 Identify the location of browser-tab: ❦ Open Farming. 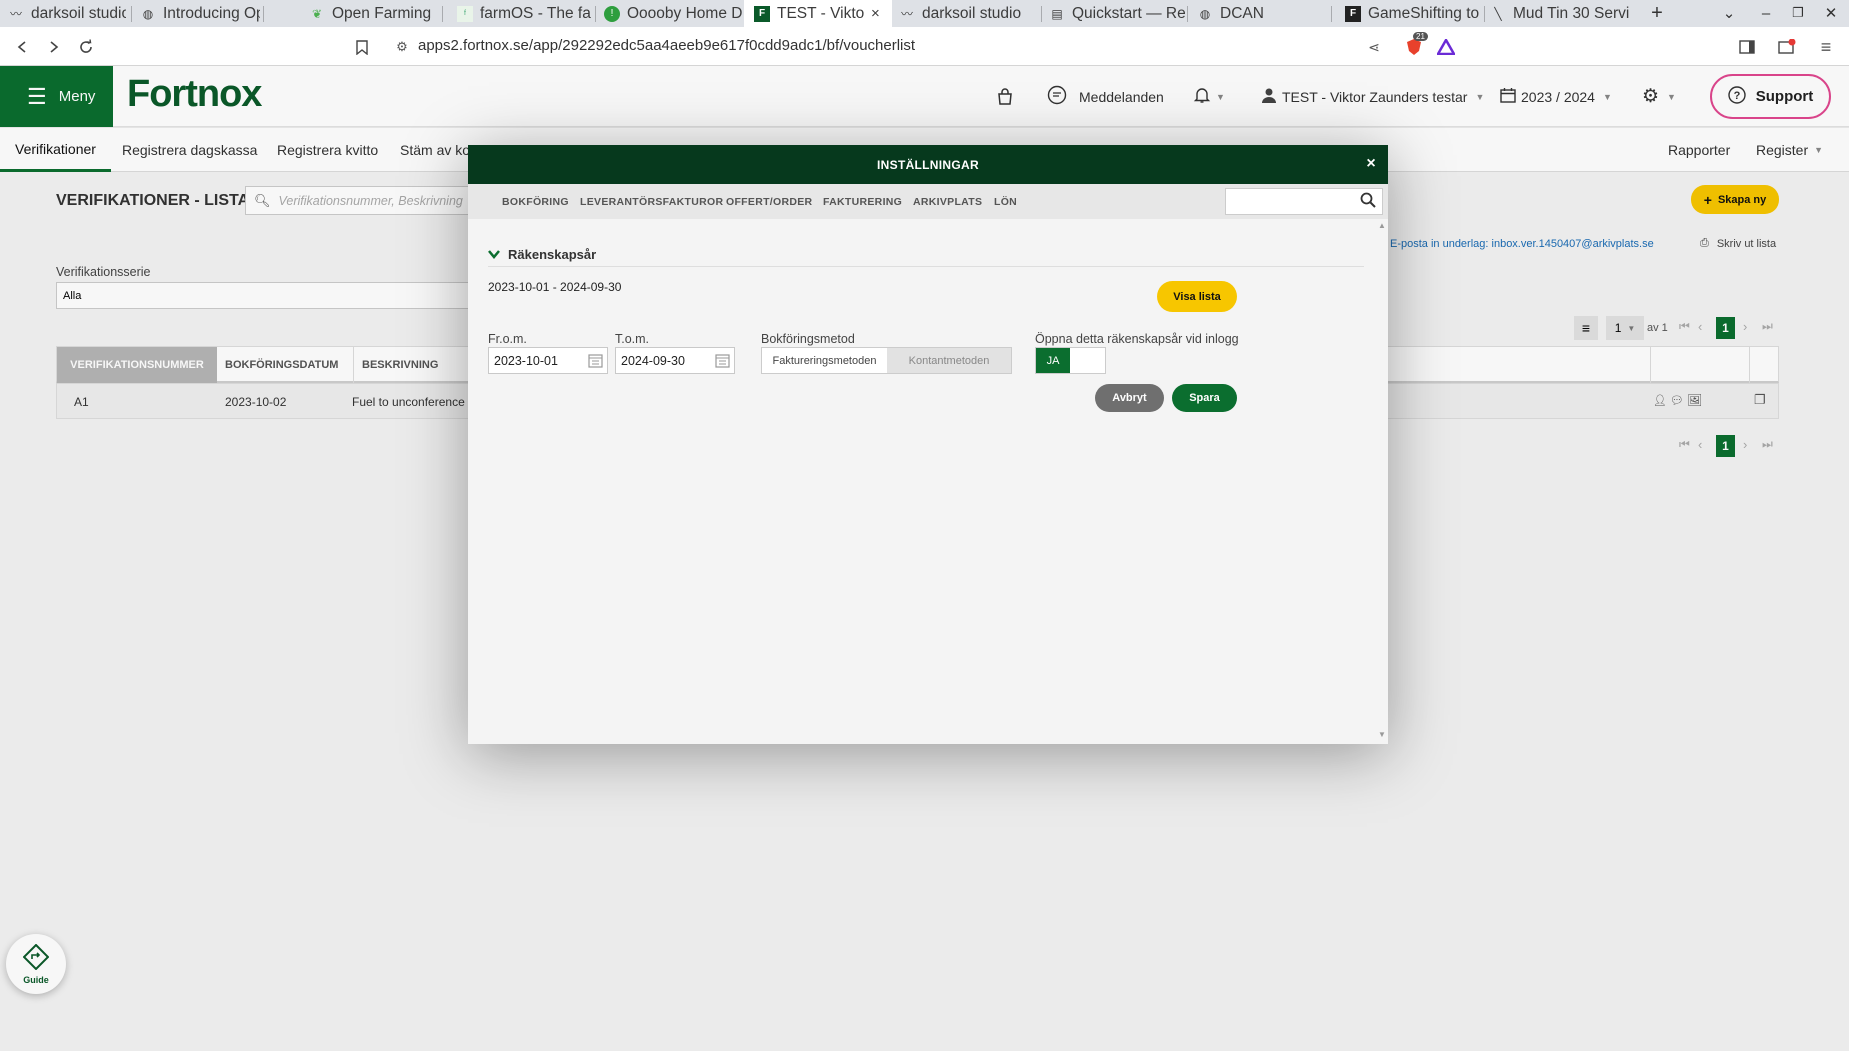
(371, 13).